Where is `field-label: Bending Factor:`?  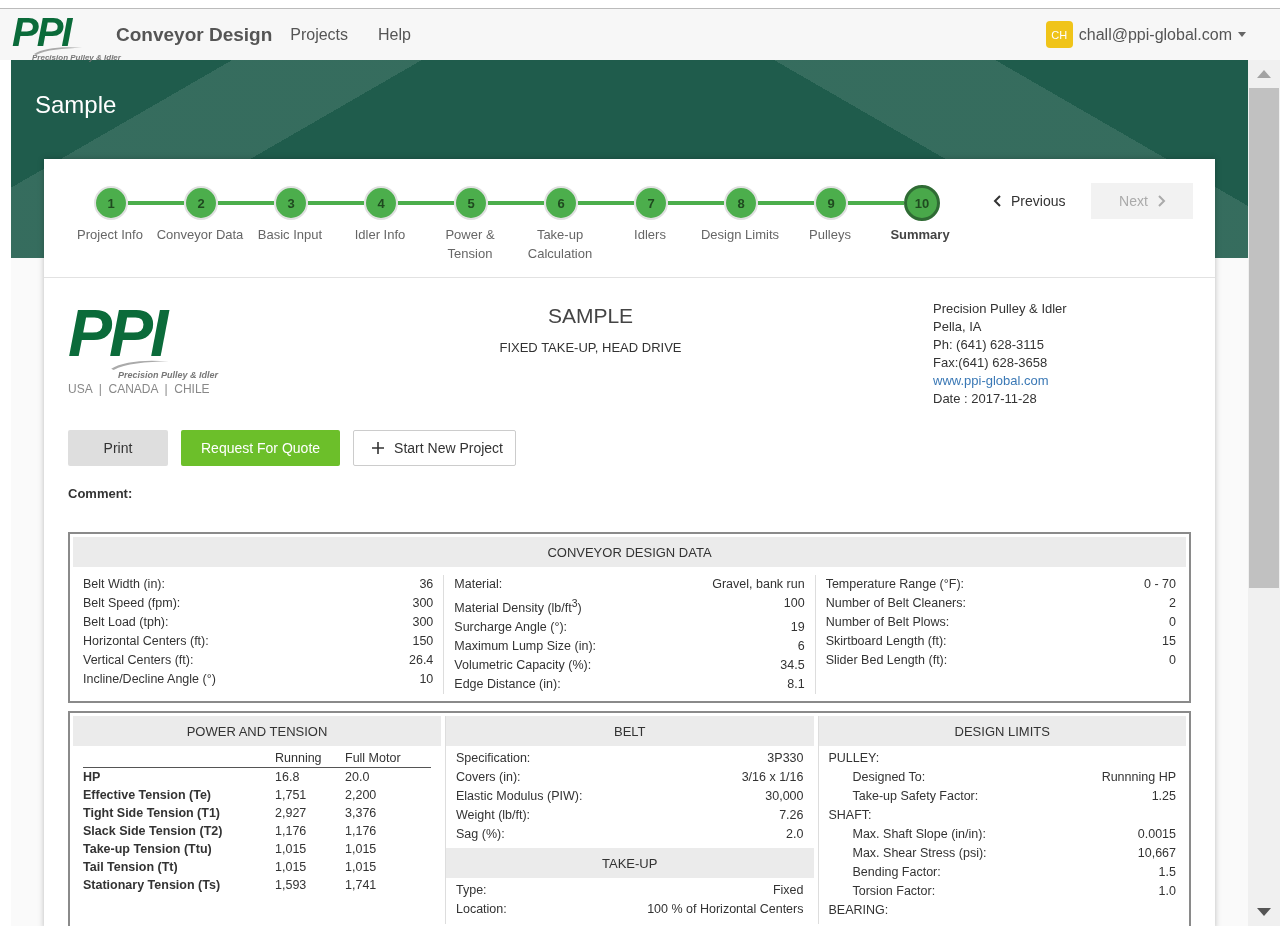
field-label: Bending Factor: is located at coordinates (896, 873).